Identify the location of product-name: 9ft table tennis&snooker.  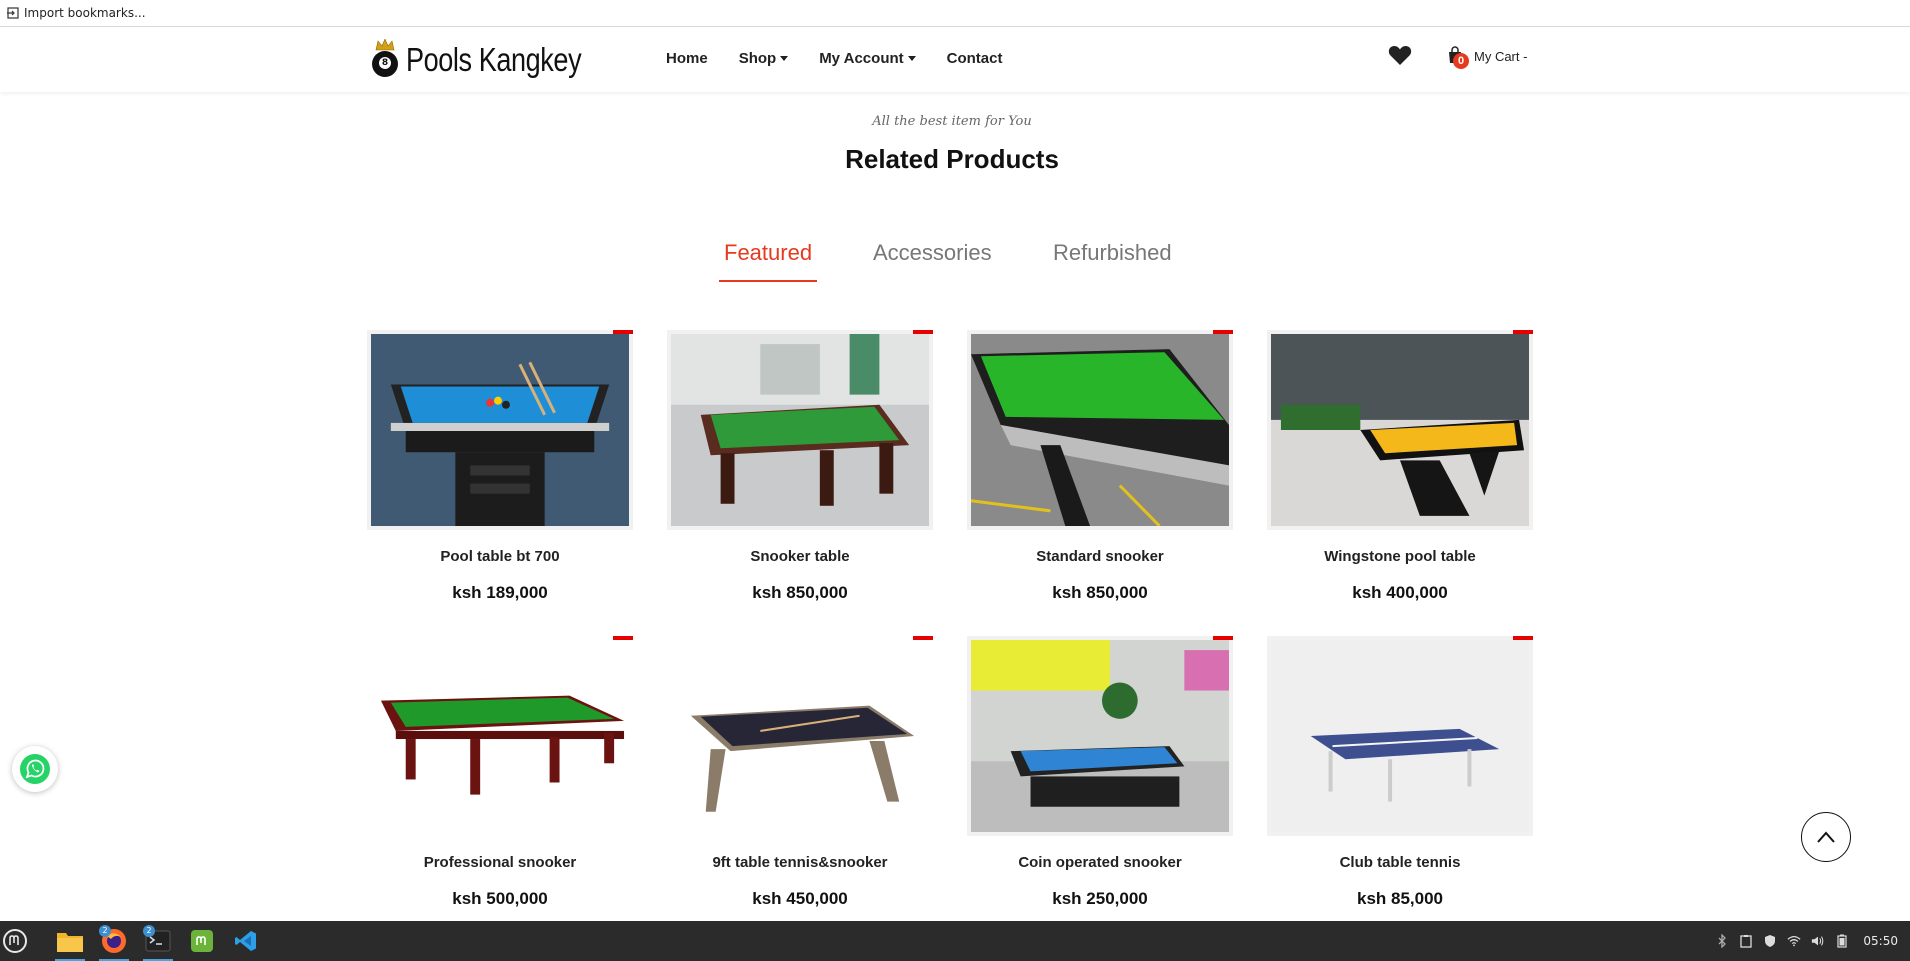
(800, 862).